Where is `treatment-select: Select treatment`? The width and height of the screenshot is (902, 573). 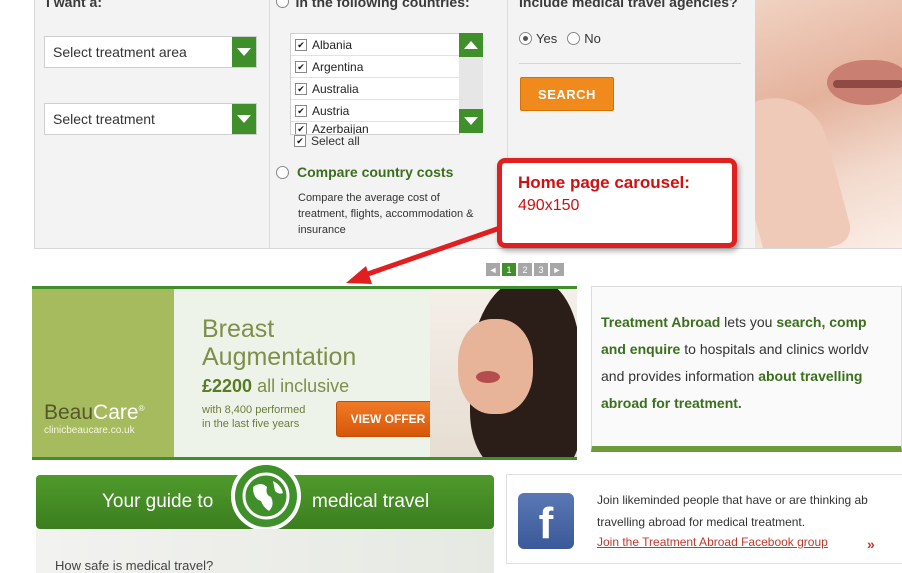 treatment-select: Select treatment is located at coordinates (150, 119).